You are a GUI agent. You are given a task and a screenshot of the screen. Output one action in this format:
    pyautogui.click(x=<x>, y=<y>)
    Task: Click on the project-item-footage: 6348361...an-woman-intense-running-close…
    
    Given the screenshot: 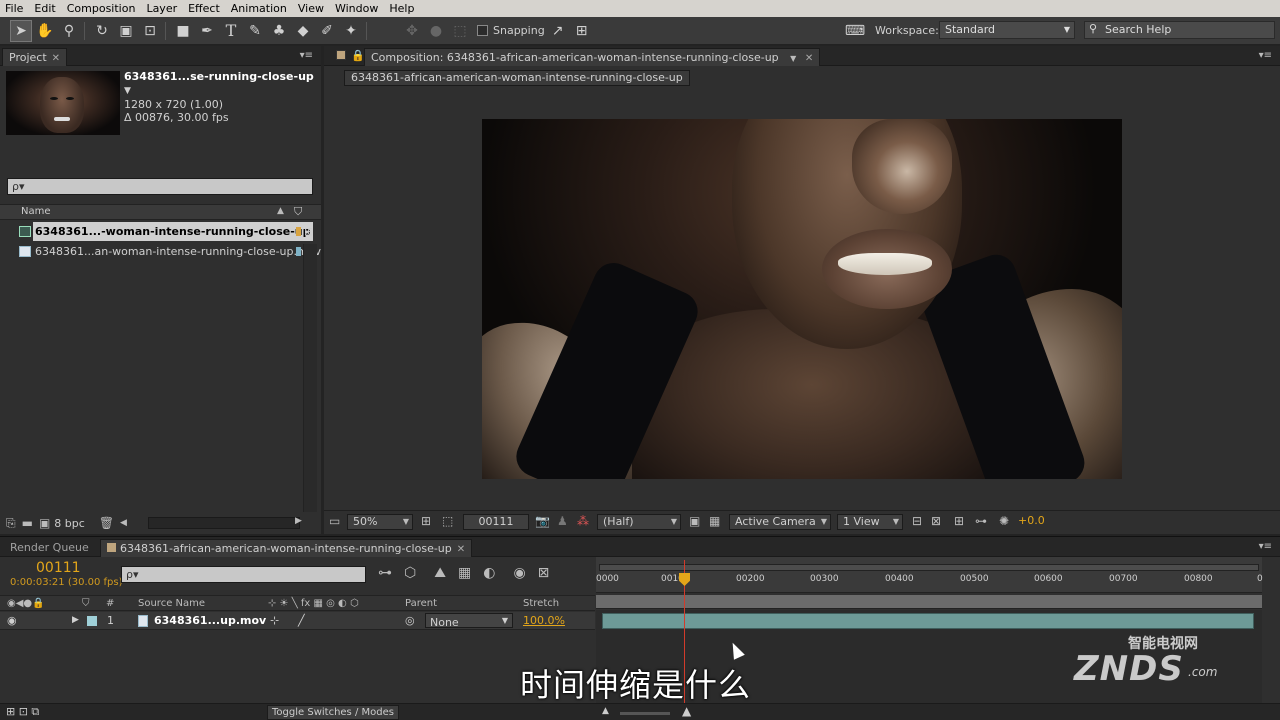 What is the action you would take?
    pyautogui.click(x=160, y=251)
    